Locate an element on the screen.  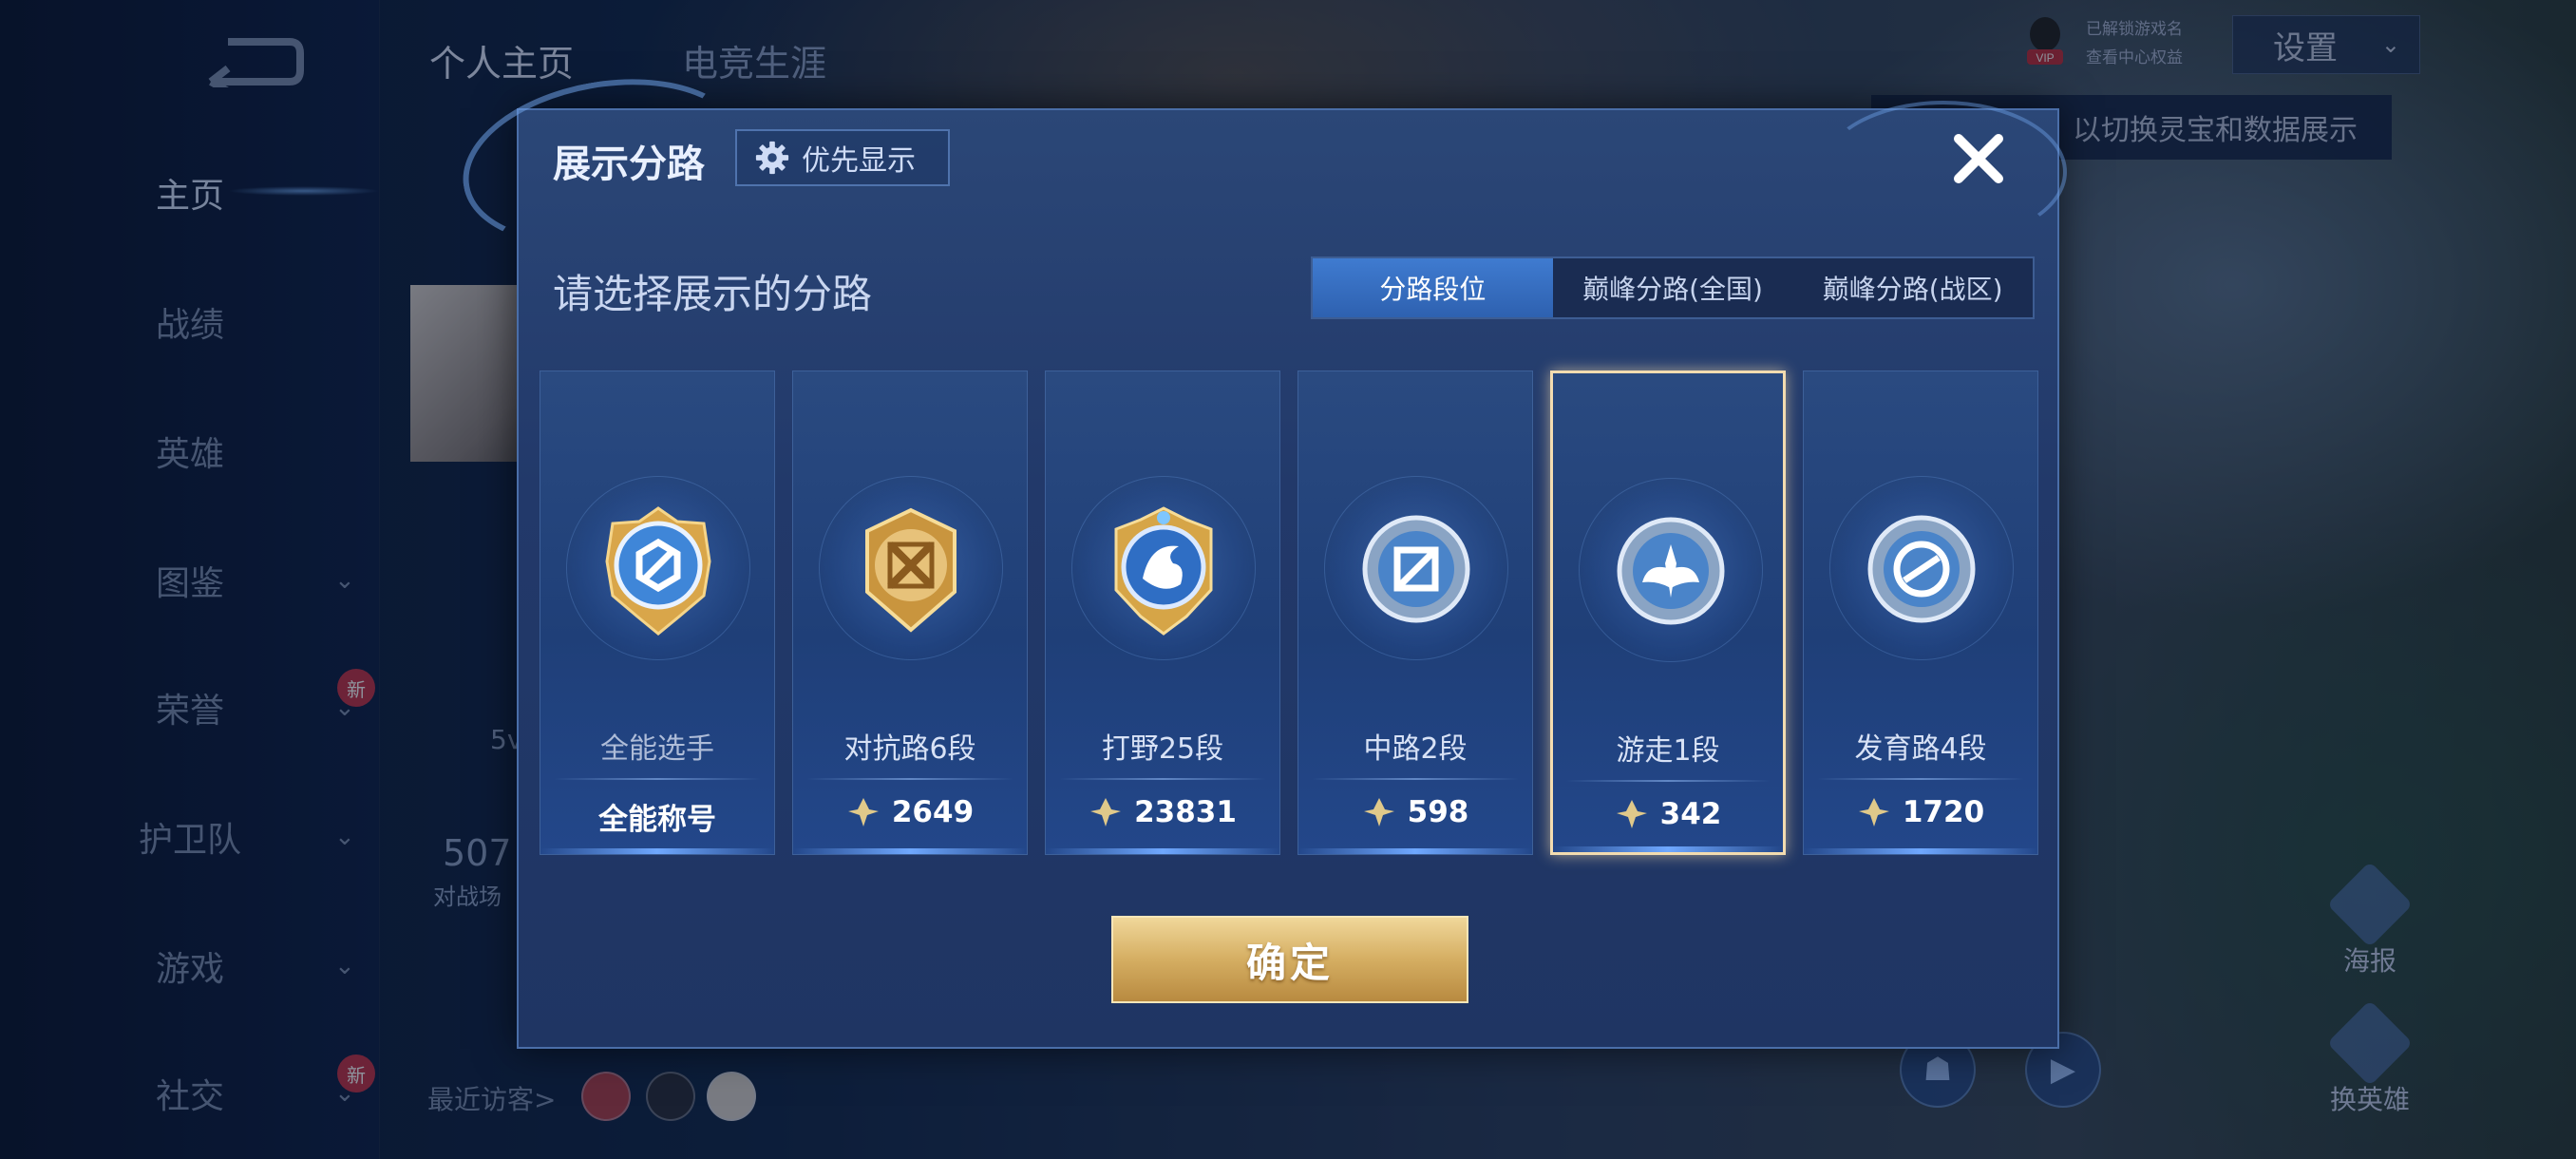
lane-card-mid: 中路2段 598 is located at coordinates (1415, 612).